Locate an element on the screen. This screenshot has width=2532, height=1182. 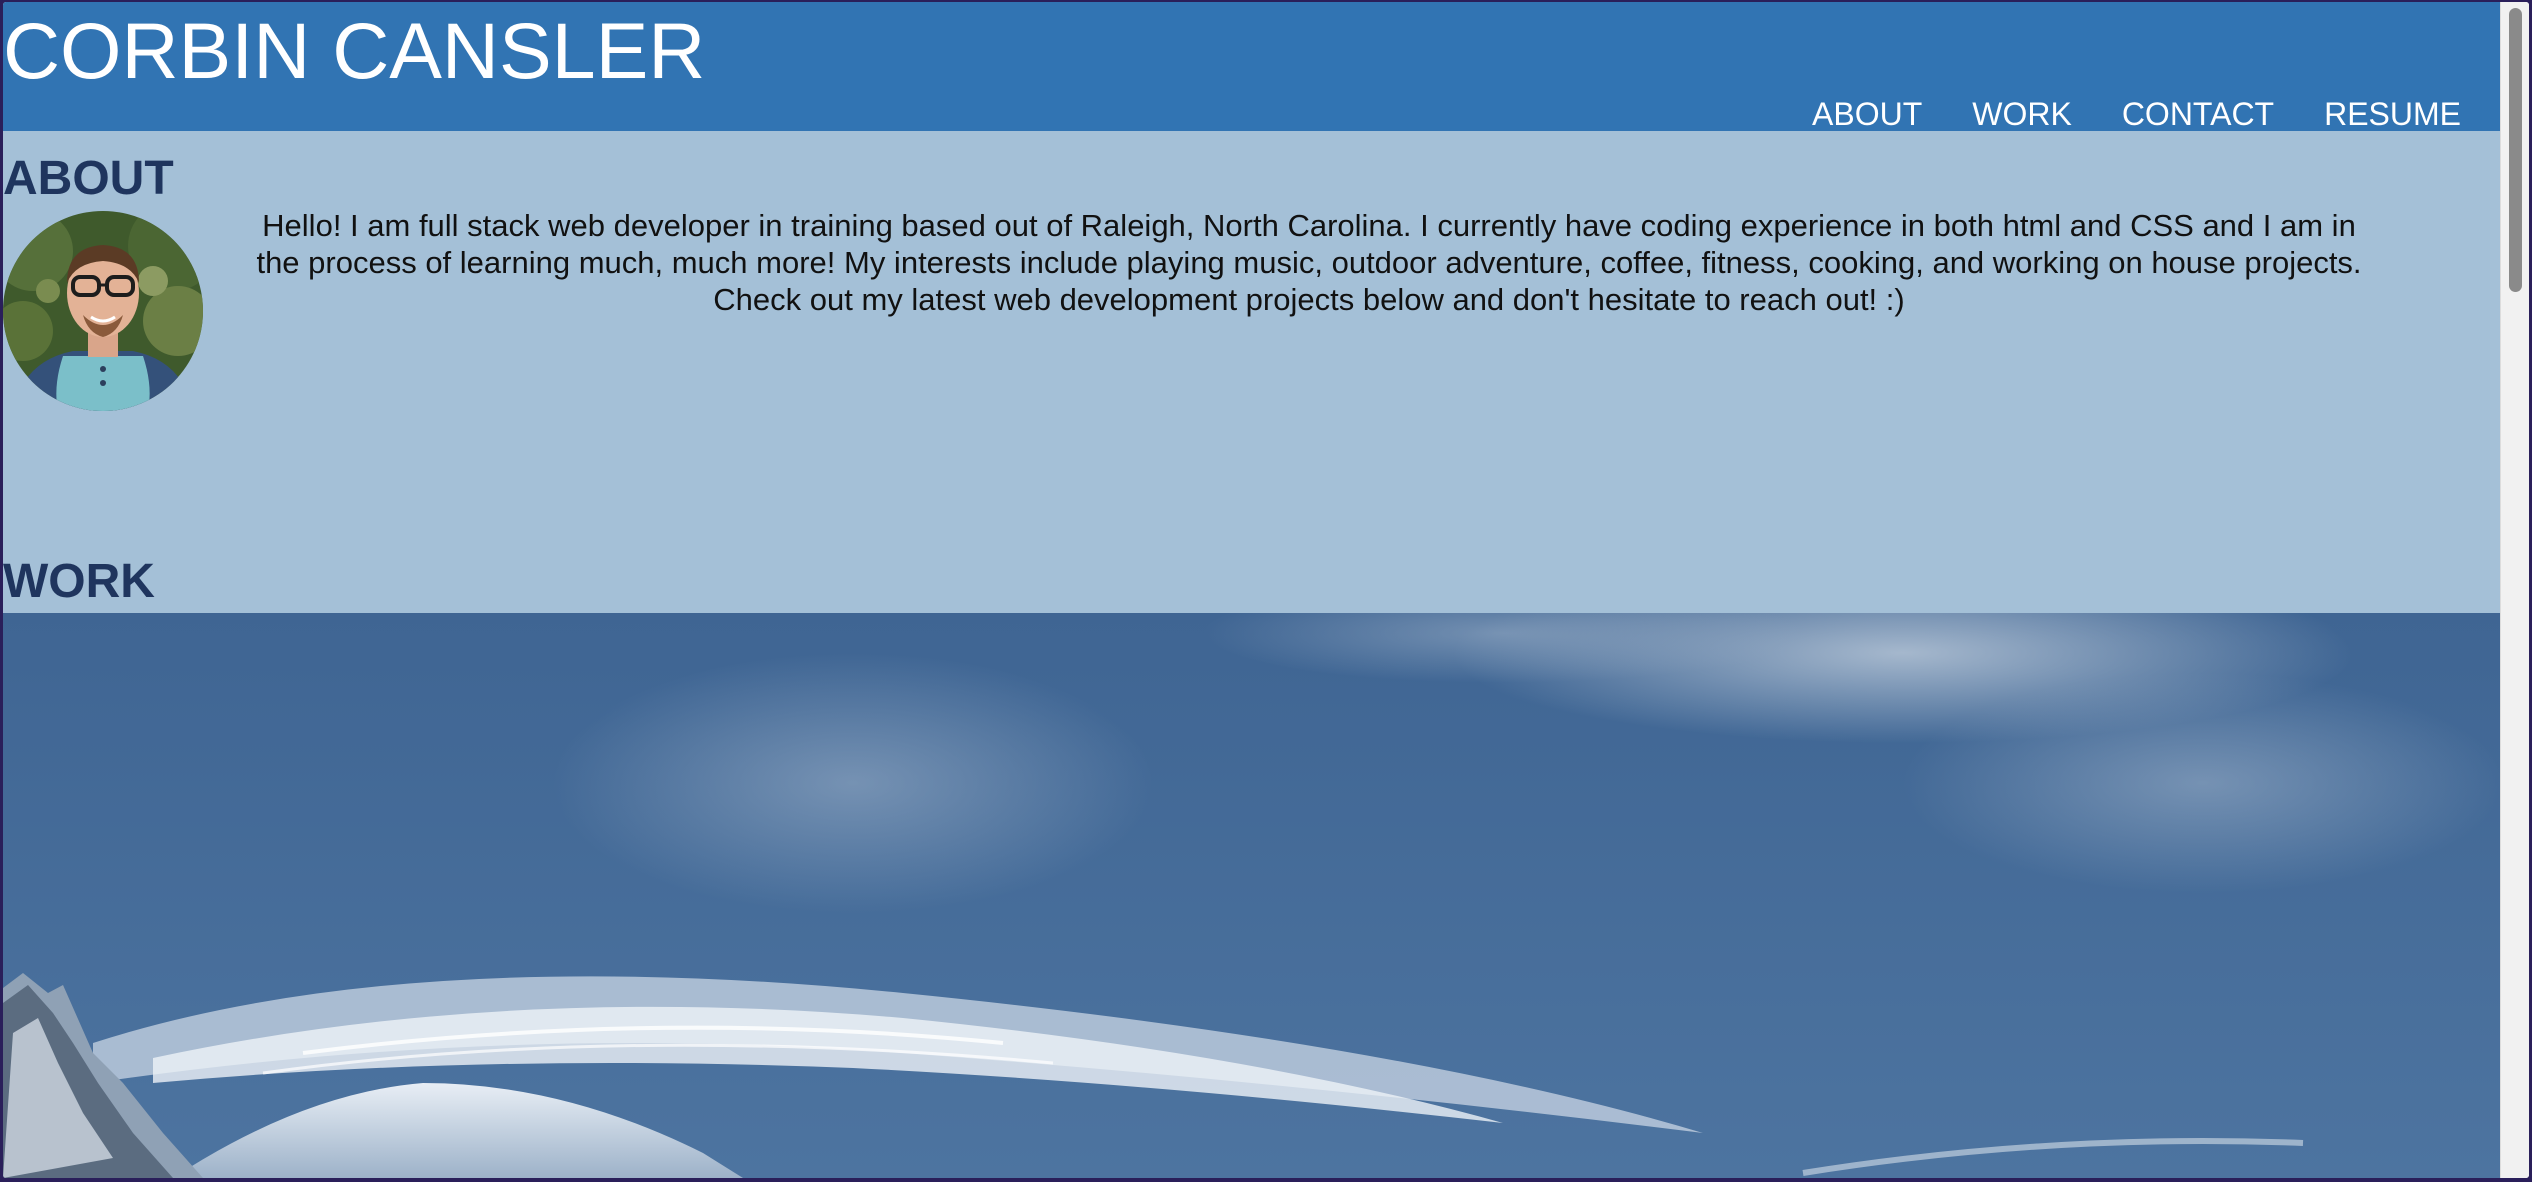
nav-link-work: WORK is located at coordinates (2022, 114).